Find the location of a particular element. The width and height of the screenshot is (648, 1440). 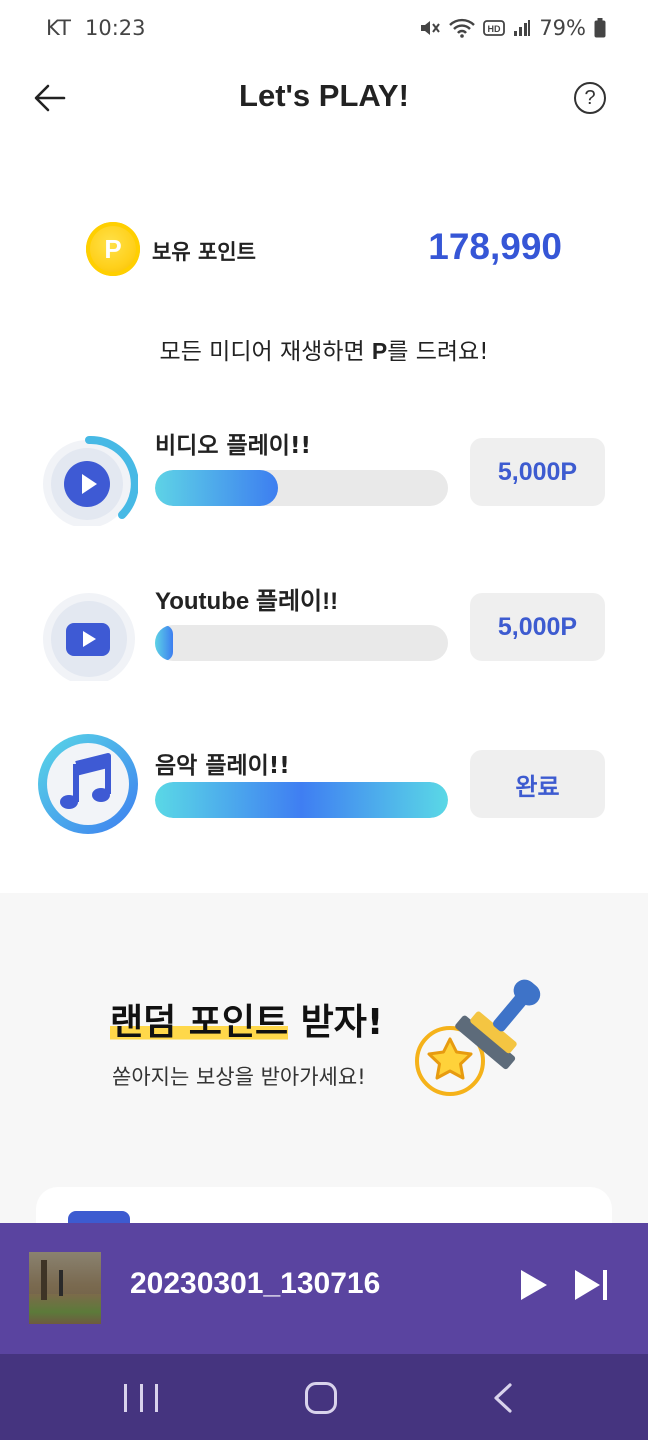

home-button is located at coordinates (321, 1398).